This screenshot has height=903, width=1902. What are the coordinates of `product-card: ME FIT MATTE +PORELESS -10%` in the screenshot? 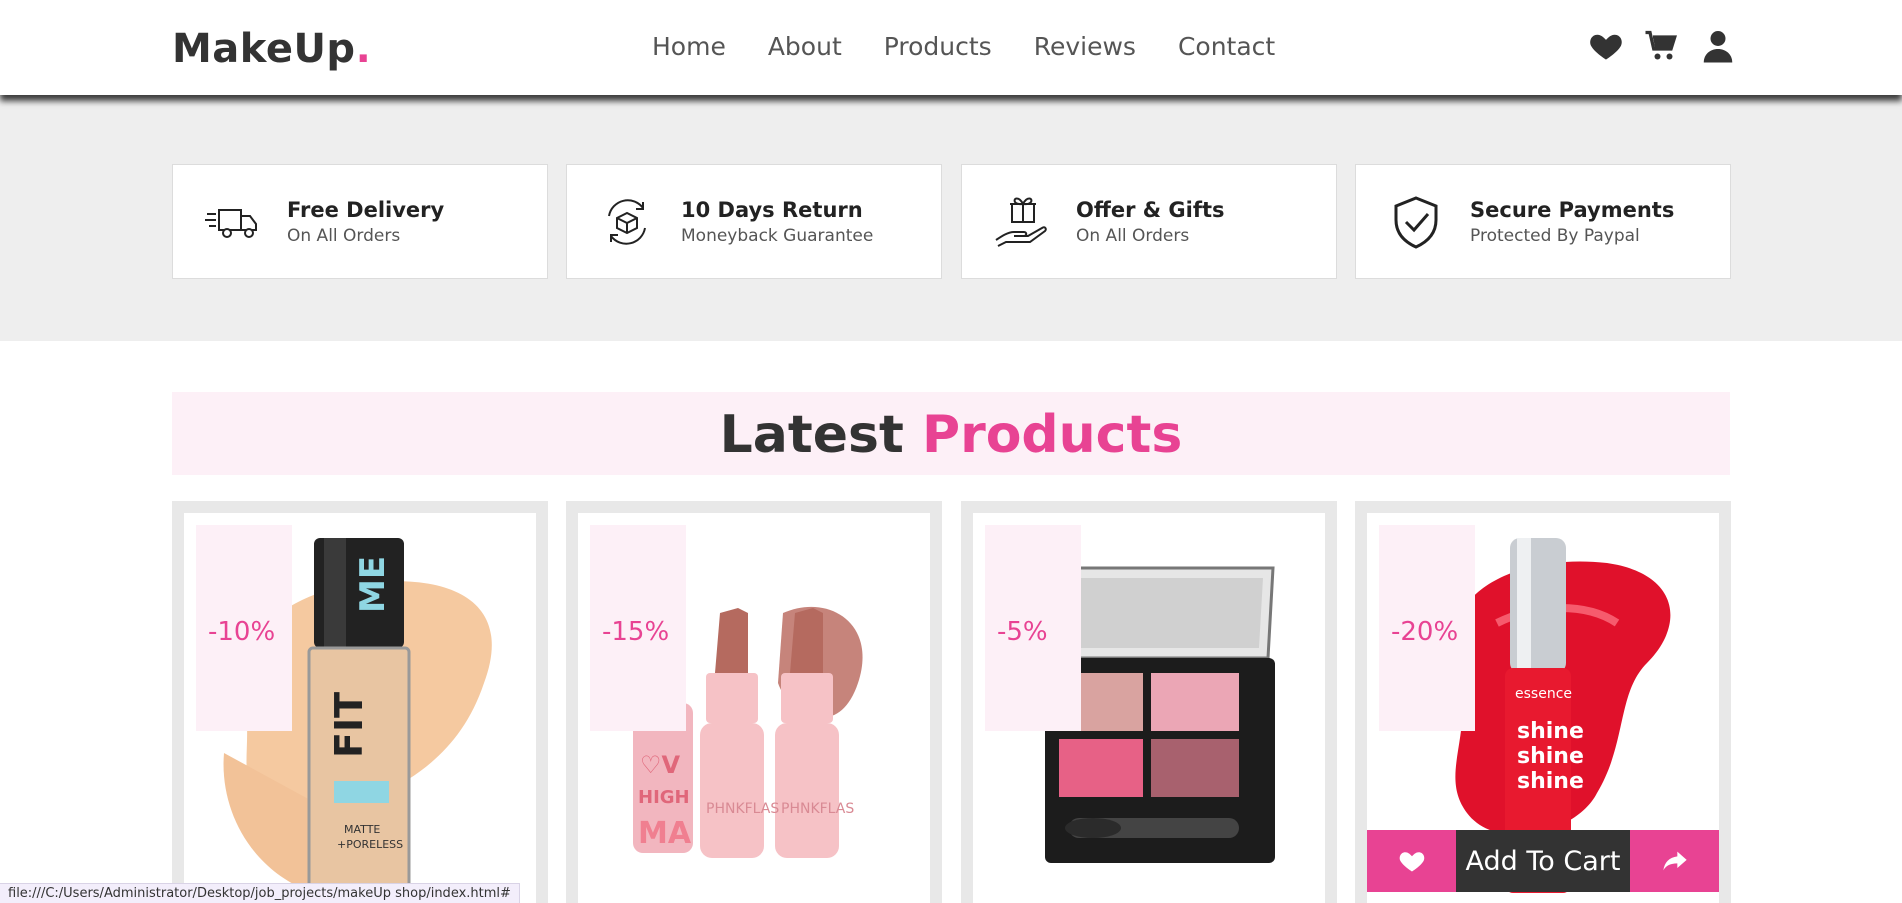 It's located at (360, 702).